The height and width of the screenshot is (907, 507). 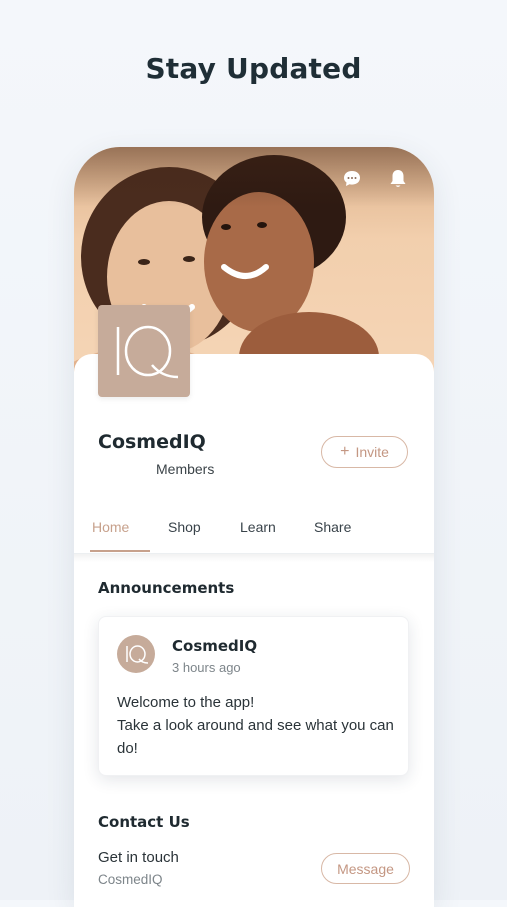 What do you see at coordinates (345, 451) in the screenshot?
I see `plus-icon: +` at bounding box center [345, 451].